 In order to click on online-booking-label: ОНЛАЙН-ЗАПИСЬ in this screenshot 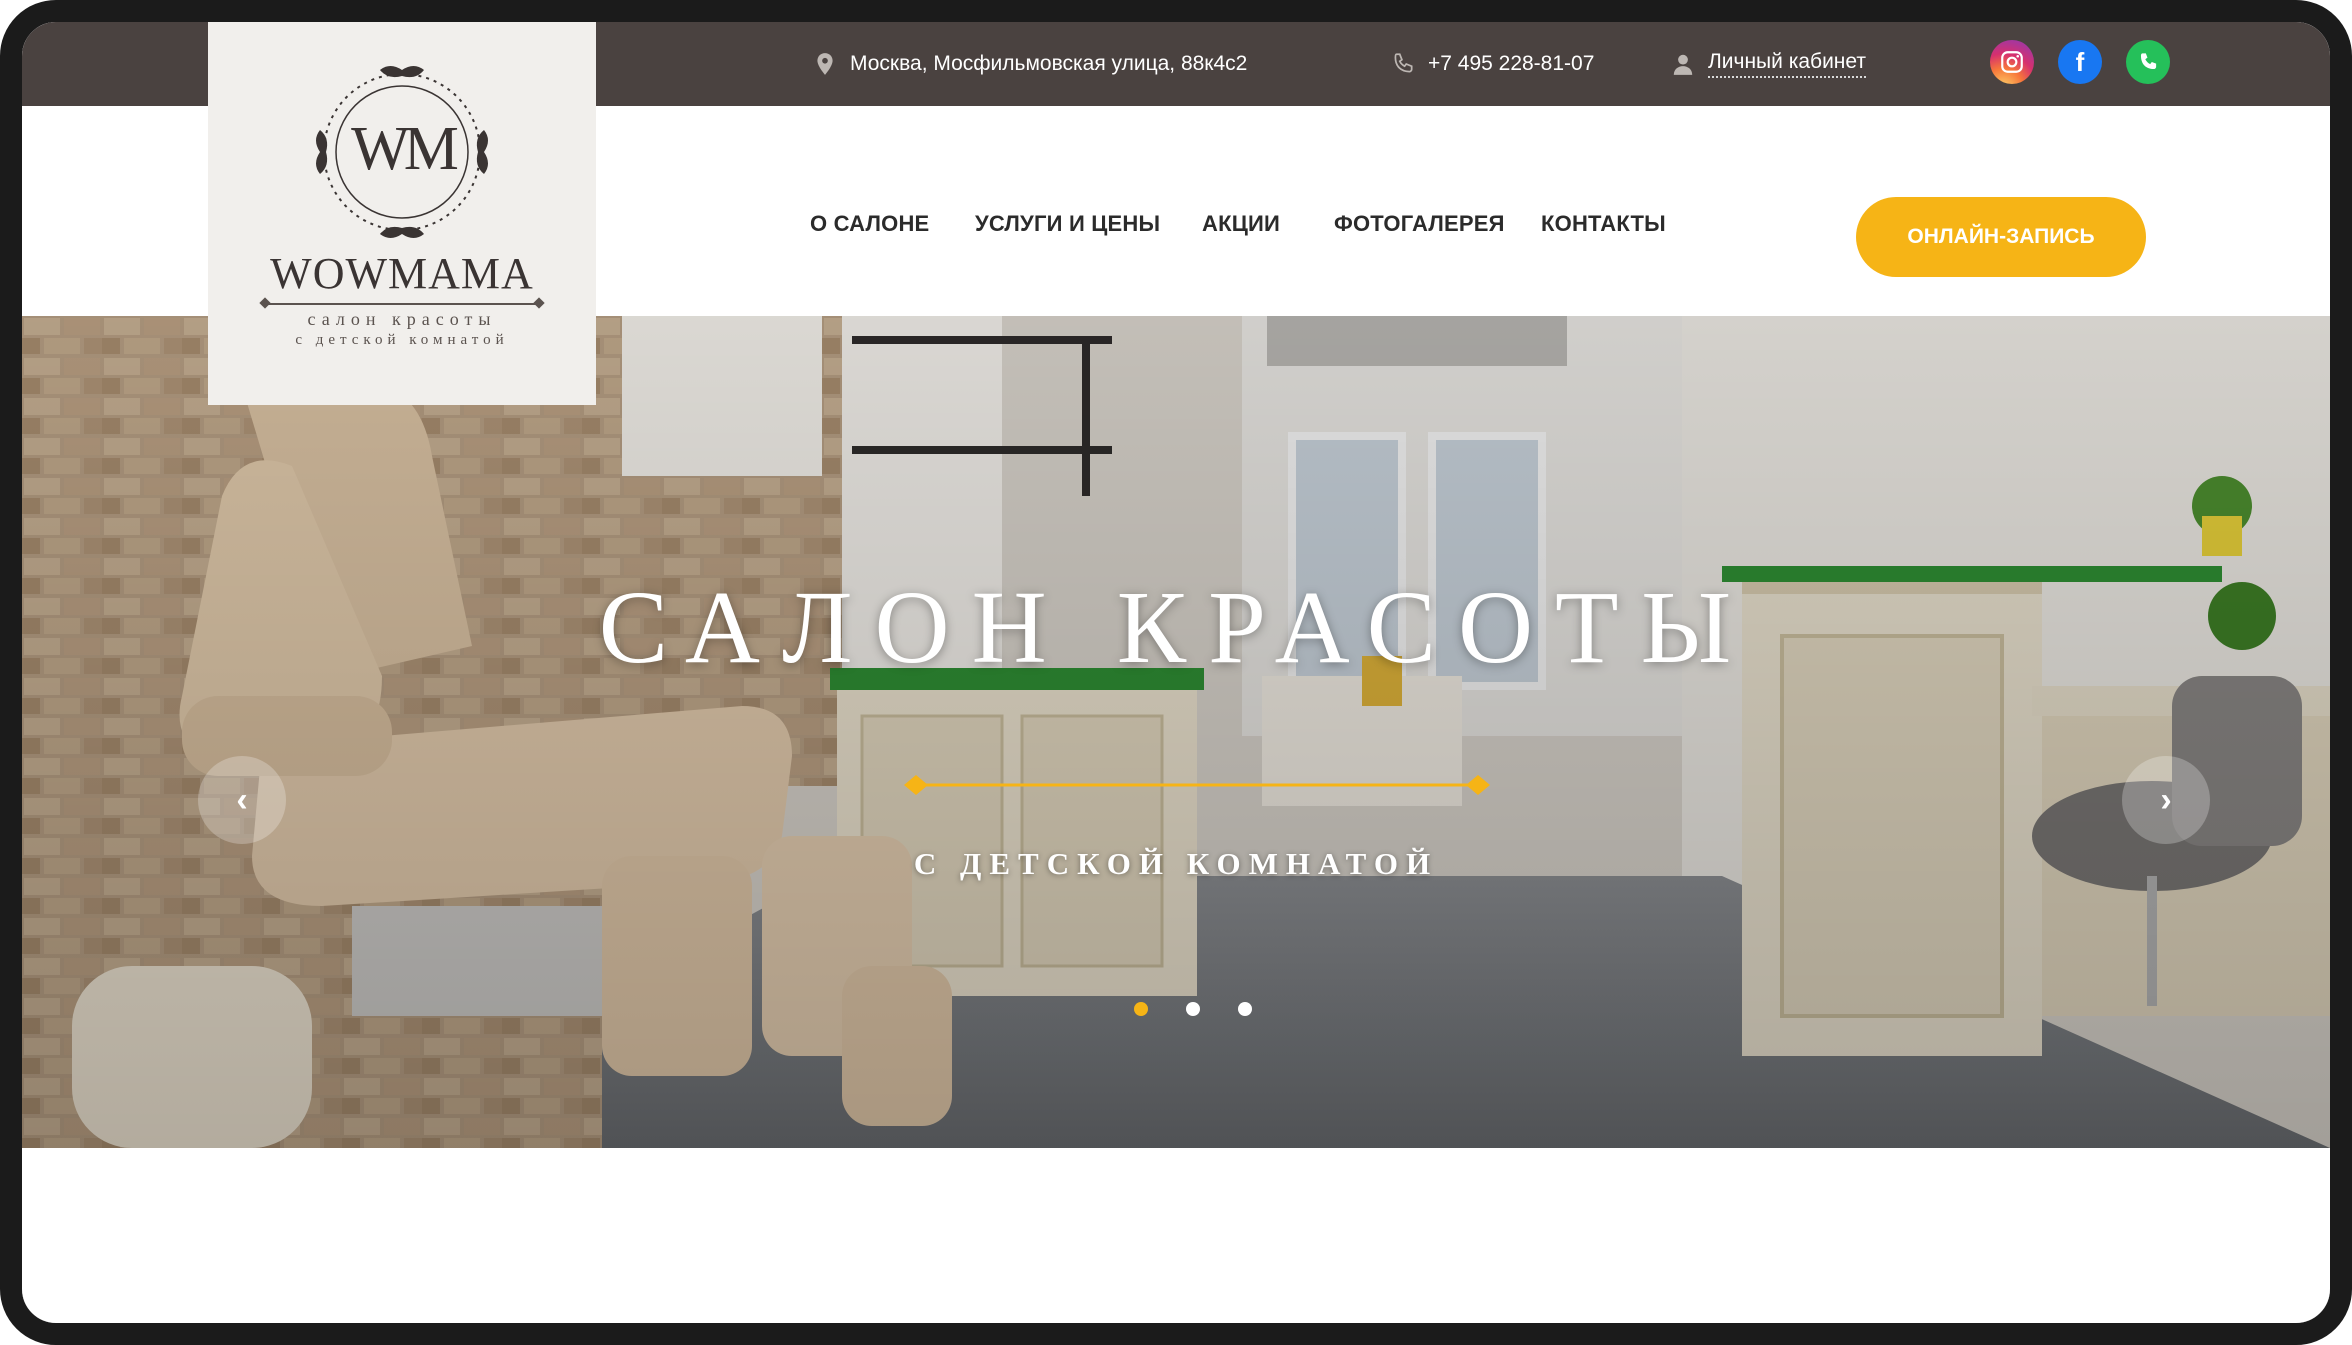, I will do `click(2001, 236)`.